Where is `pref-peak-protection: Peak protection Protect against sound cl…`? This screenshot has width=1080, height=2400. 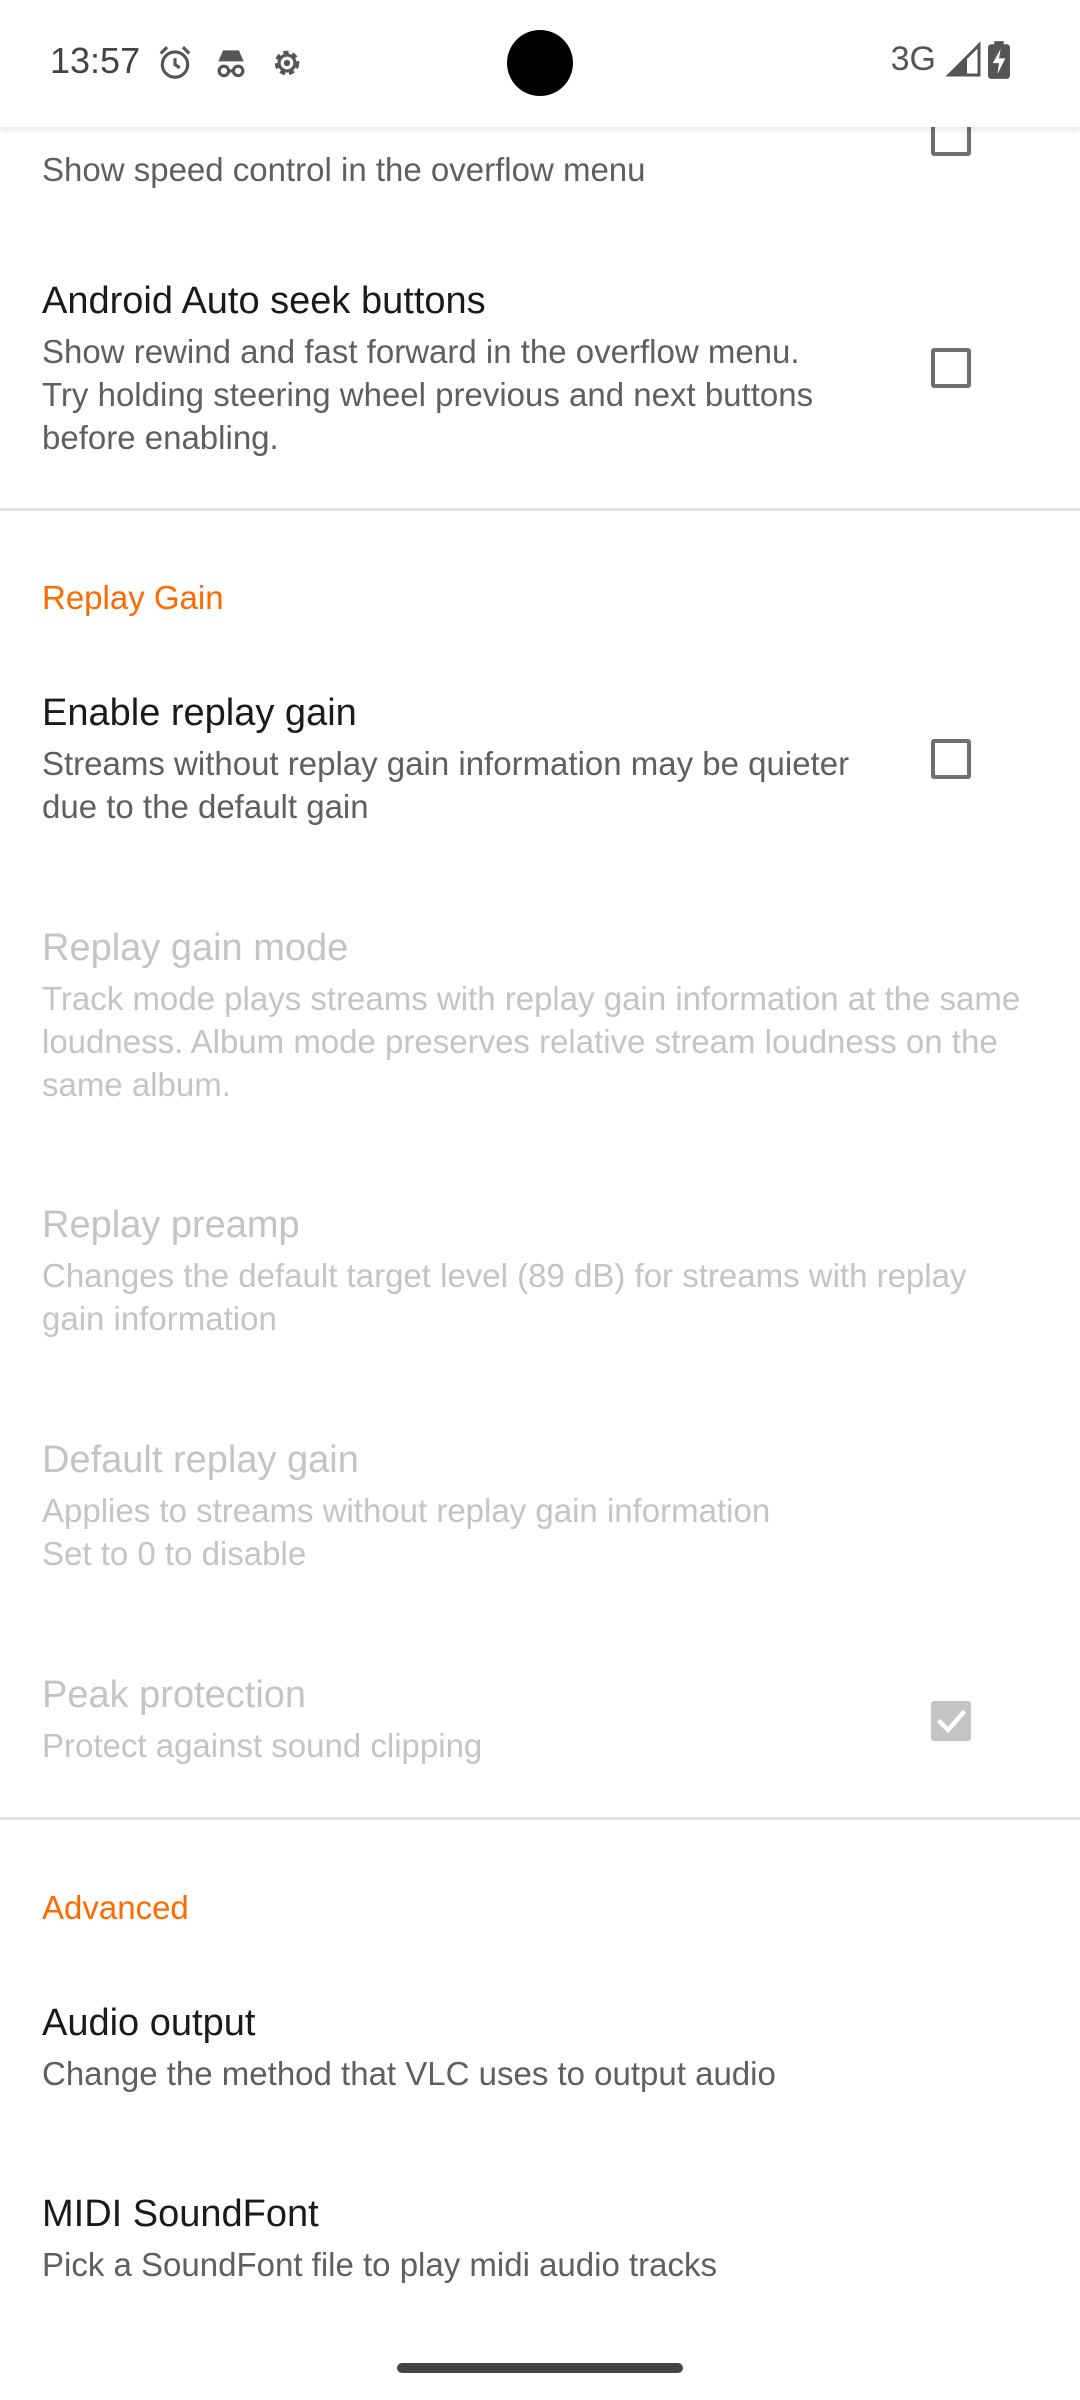 pref-peak-protection: Peak protection Protect against sound cl… is located at coordinates (472, 1719).